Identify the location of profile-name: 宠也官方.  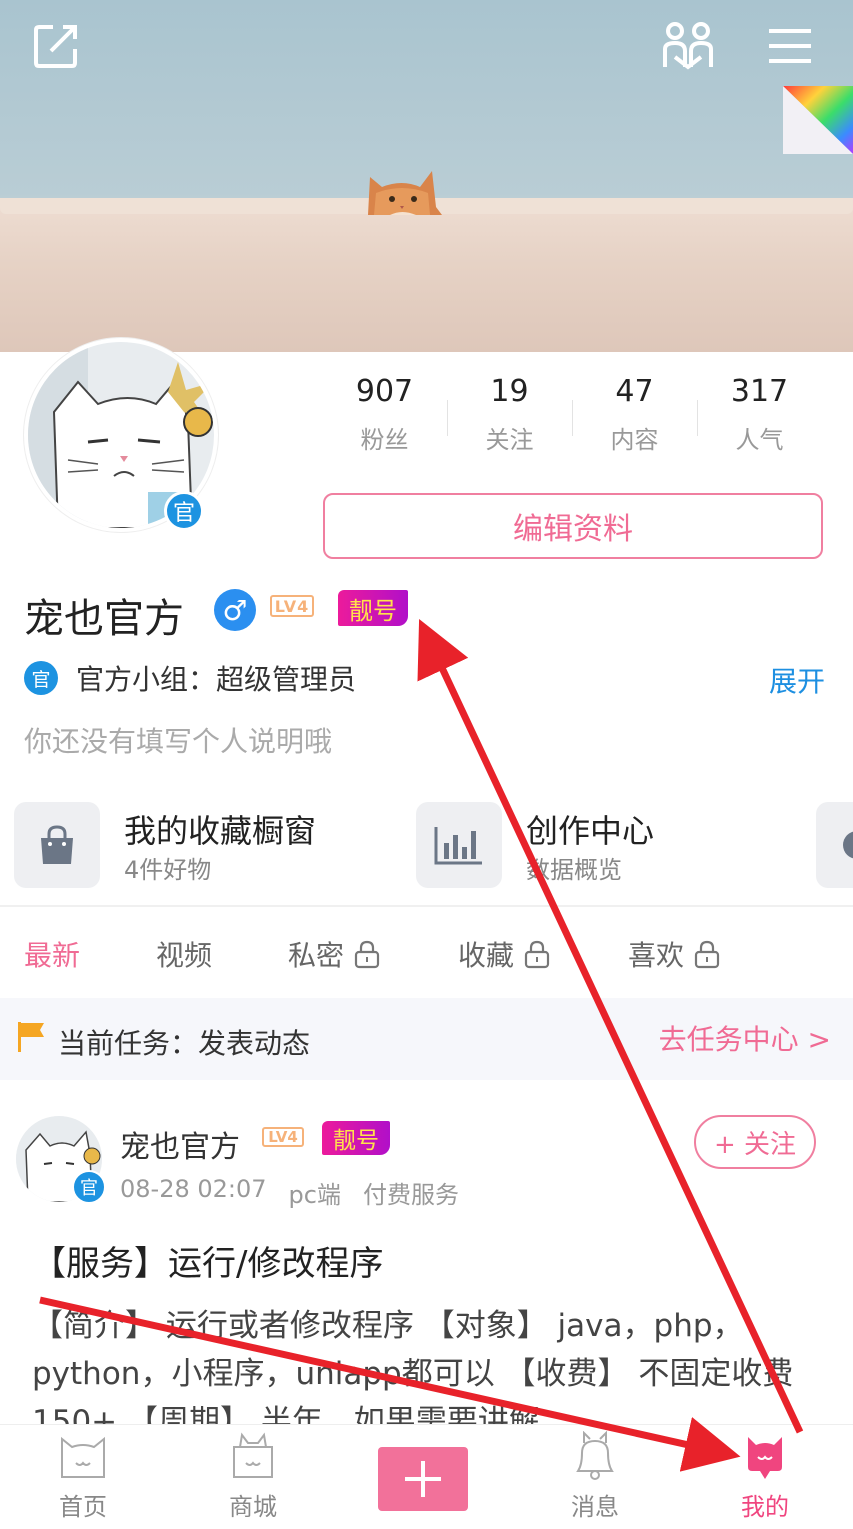
(104, 619).